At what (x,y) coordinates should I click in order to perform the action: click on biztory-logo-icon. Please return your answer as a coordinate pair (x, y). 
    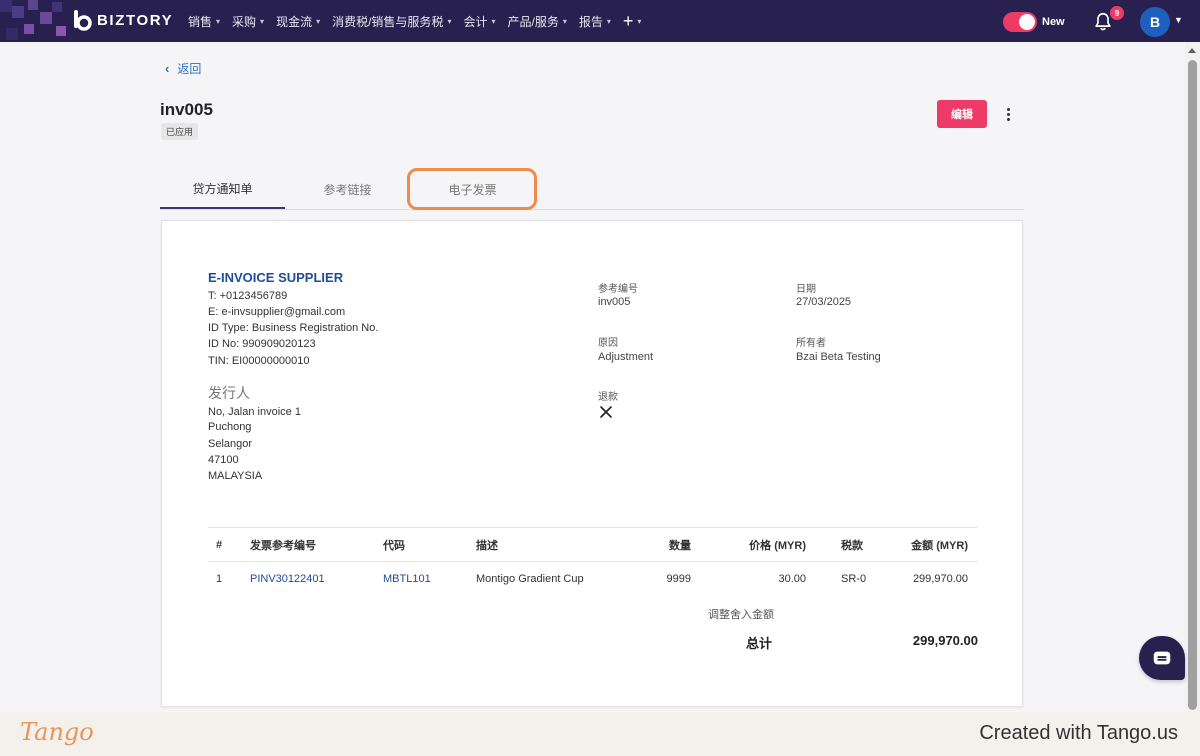
    Looking at the image, I should click on (83, 20).